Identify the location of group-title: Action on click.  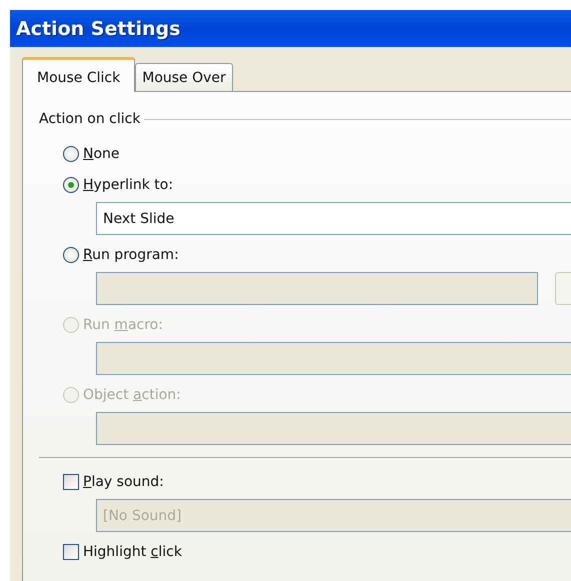
(89, 119).